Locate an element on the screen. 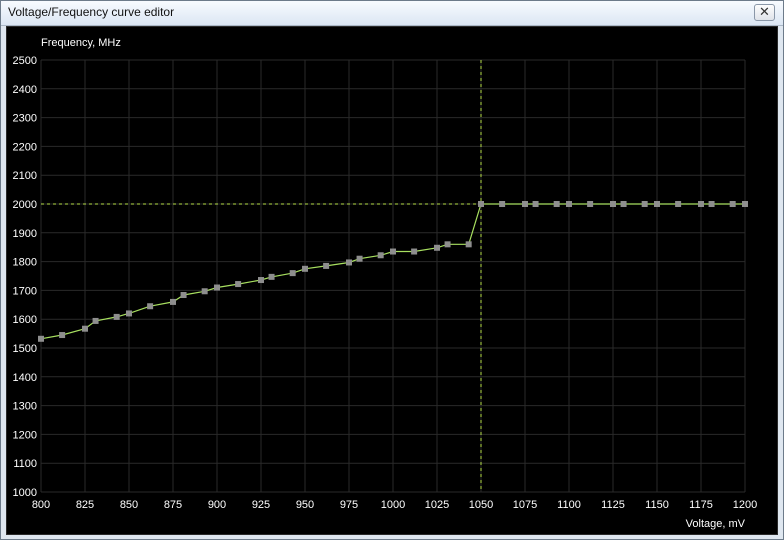 The image size is (784, 540). y-tick-label: 2200 is located at coordinates (25, 147).